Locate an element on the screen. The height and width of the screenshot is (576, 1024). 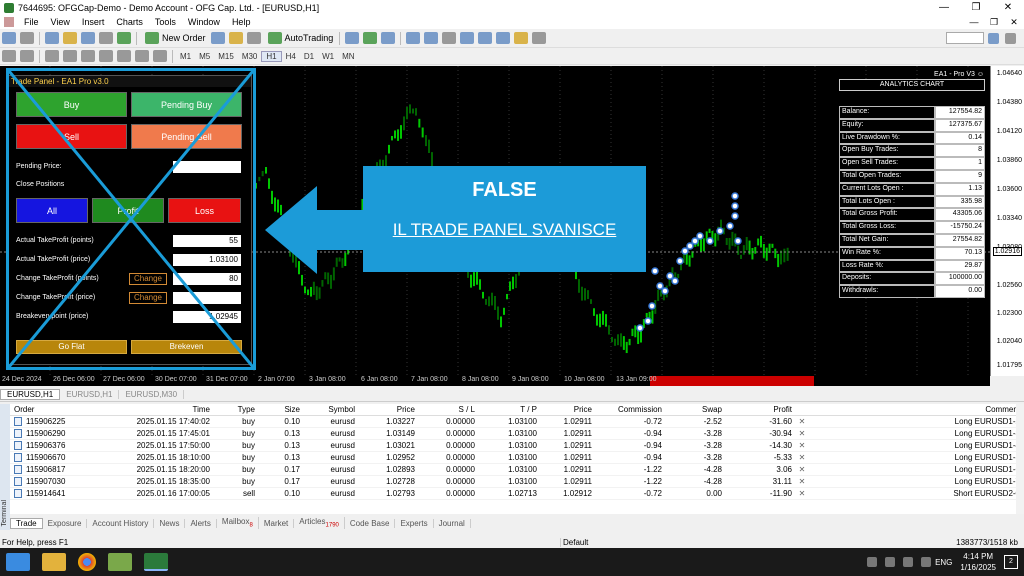
timeframe-m15: M15 is located at coordinates (226, 56).